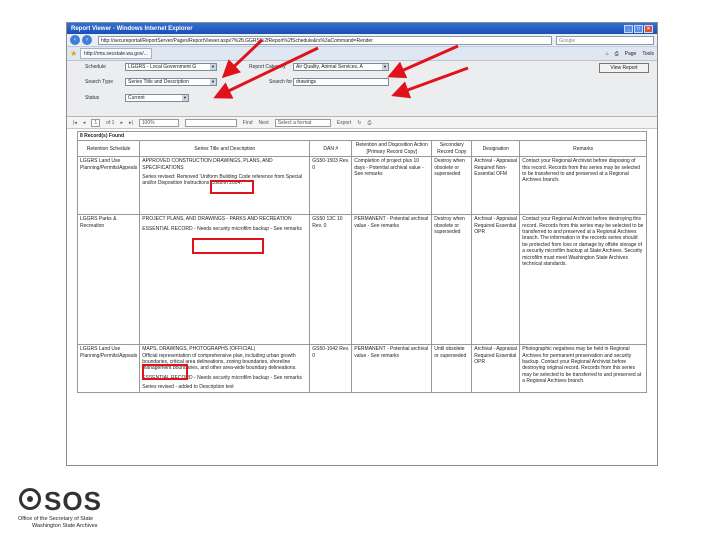 This screenshot has width=720, height=540. I want to click on logo-line2: Washington State Archives, so click(65, 526).